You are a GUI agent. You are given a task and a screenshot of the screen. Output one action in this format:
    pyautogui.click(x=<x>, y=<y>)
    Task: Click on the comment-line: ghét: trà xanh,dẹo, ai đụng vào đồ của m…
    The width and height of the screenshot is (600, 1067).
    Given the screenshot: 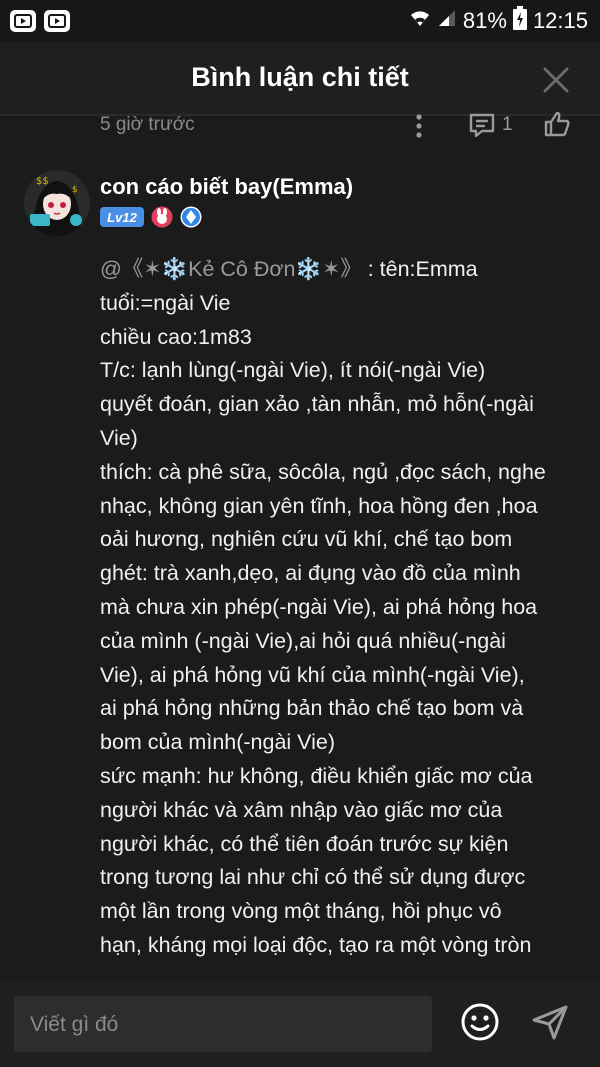 What is the action you would take?
    pyautogui.click(x=310, y=573)
    